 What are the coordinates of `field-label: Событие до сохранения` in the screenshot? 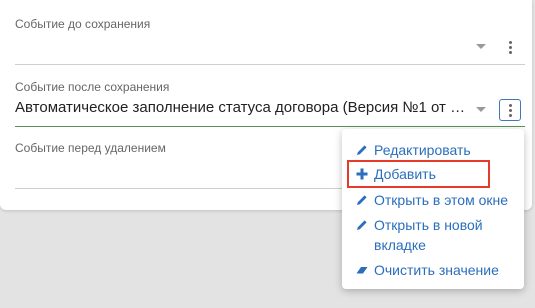 It's located at (83, 24).